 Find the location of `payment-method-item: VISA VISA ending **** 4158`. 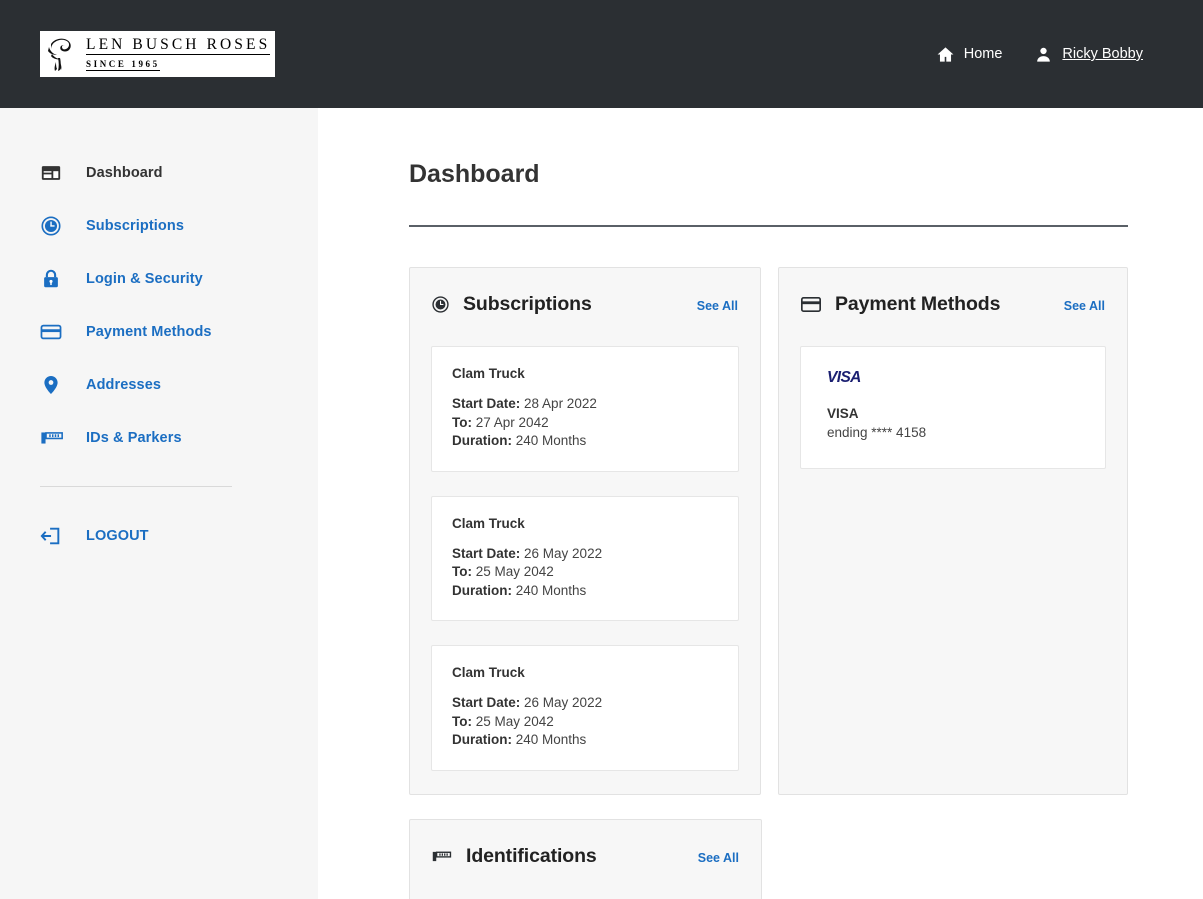

payment-method-item: VISA VISA ending **** 4158 is located at coordinates (953, 407).